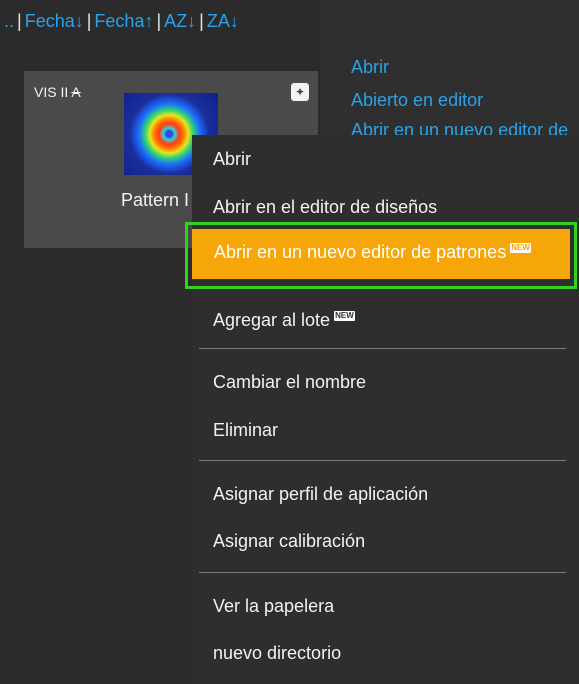 This screenshot has height=684, width=579. Describe the element at coordinates (284, 320) in the screenshot. I see `menu-item-add-to-batch: Agregar al lote NEW` at that location.